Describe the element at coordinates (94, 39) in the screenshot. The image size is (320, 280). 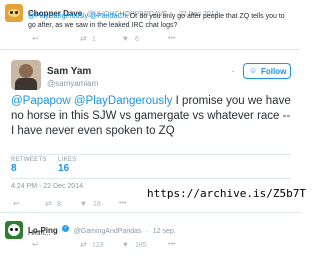
I see `retweet-count: 1` at that location.